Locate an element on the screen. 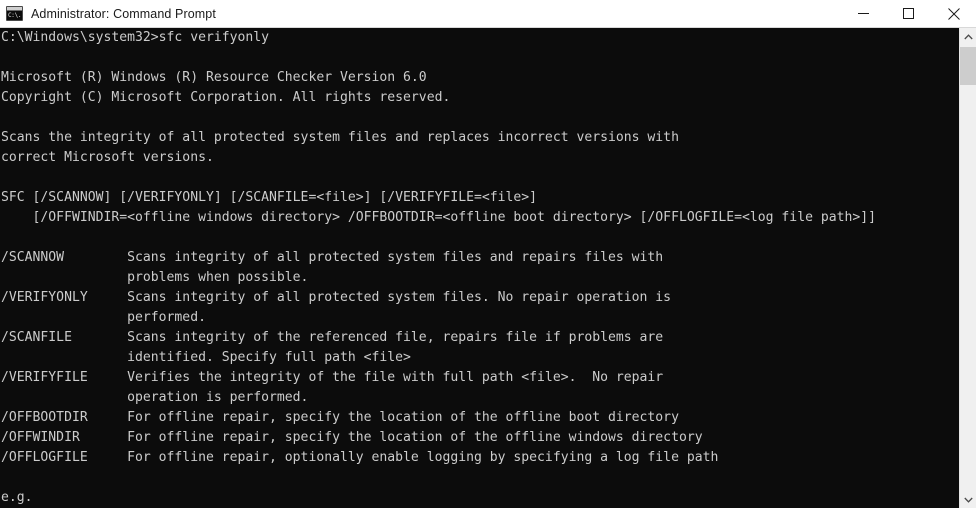 This screenshot has width=976, height=508. minimize-icon is located at coordinates (863, 13).